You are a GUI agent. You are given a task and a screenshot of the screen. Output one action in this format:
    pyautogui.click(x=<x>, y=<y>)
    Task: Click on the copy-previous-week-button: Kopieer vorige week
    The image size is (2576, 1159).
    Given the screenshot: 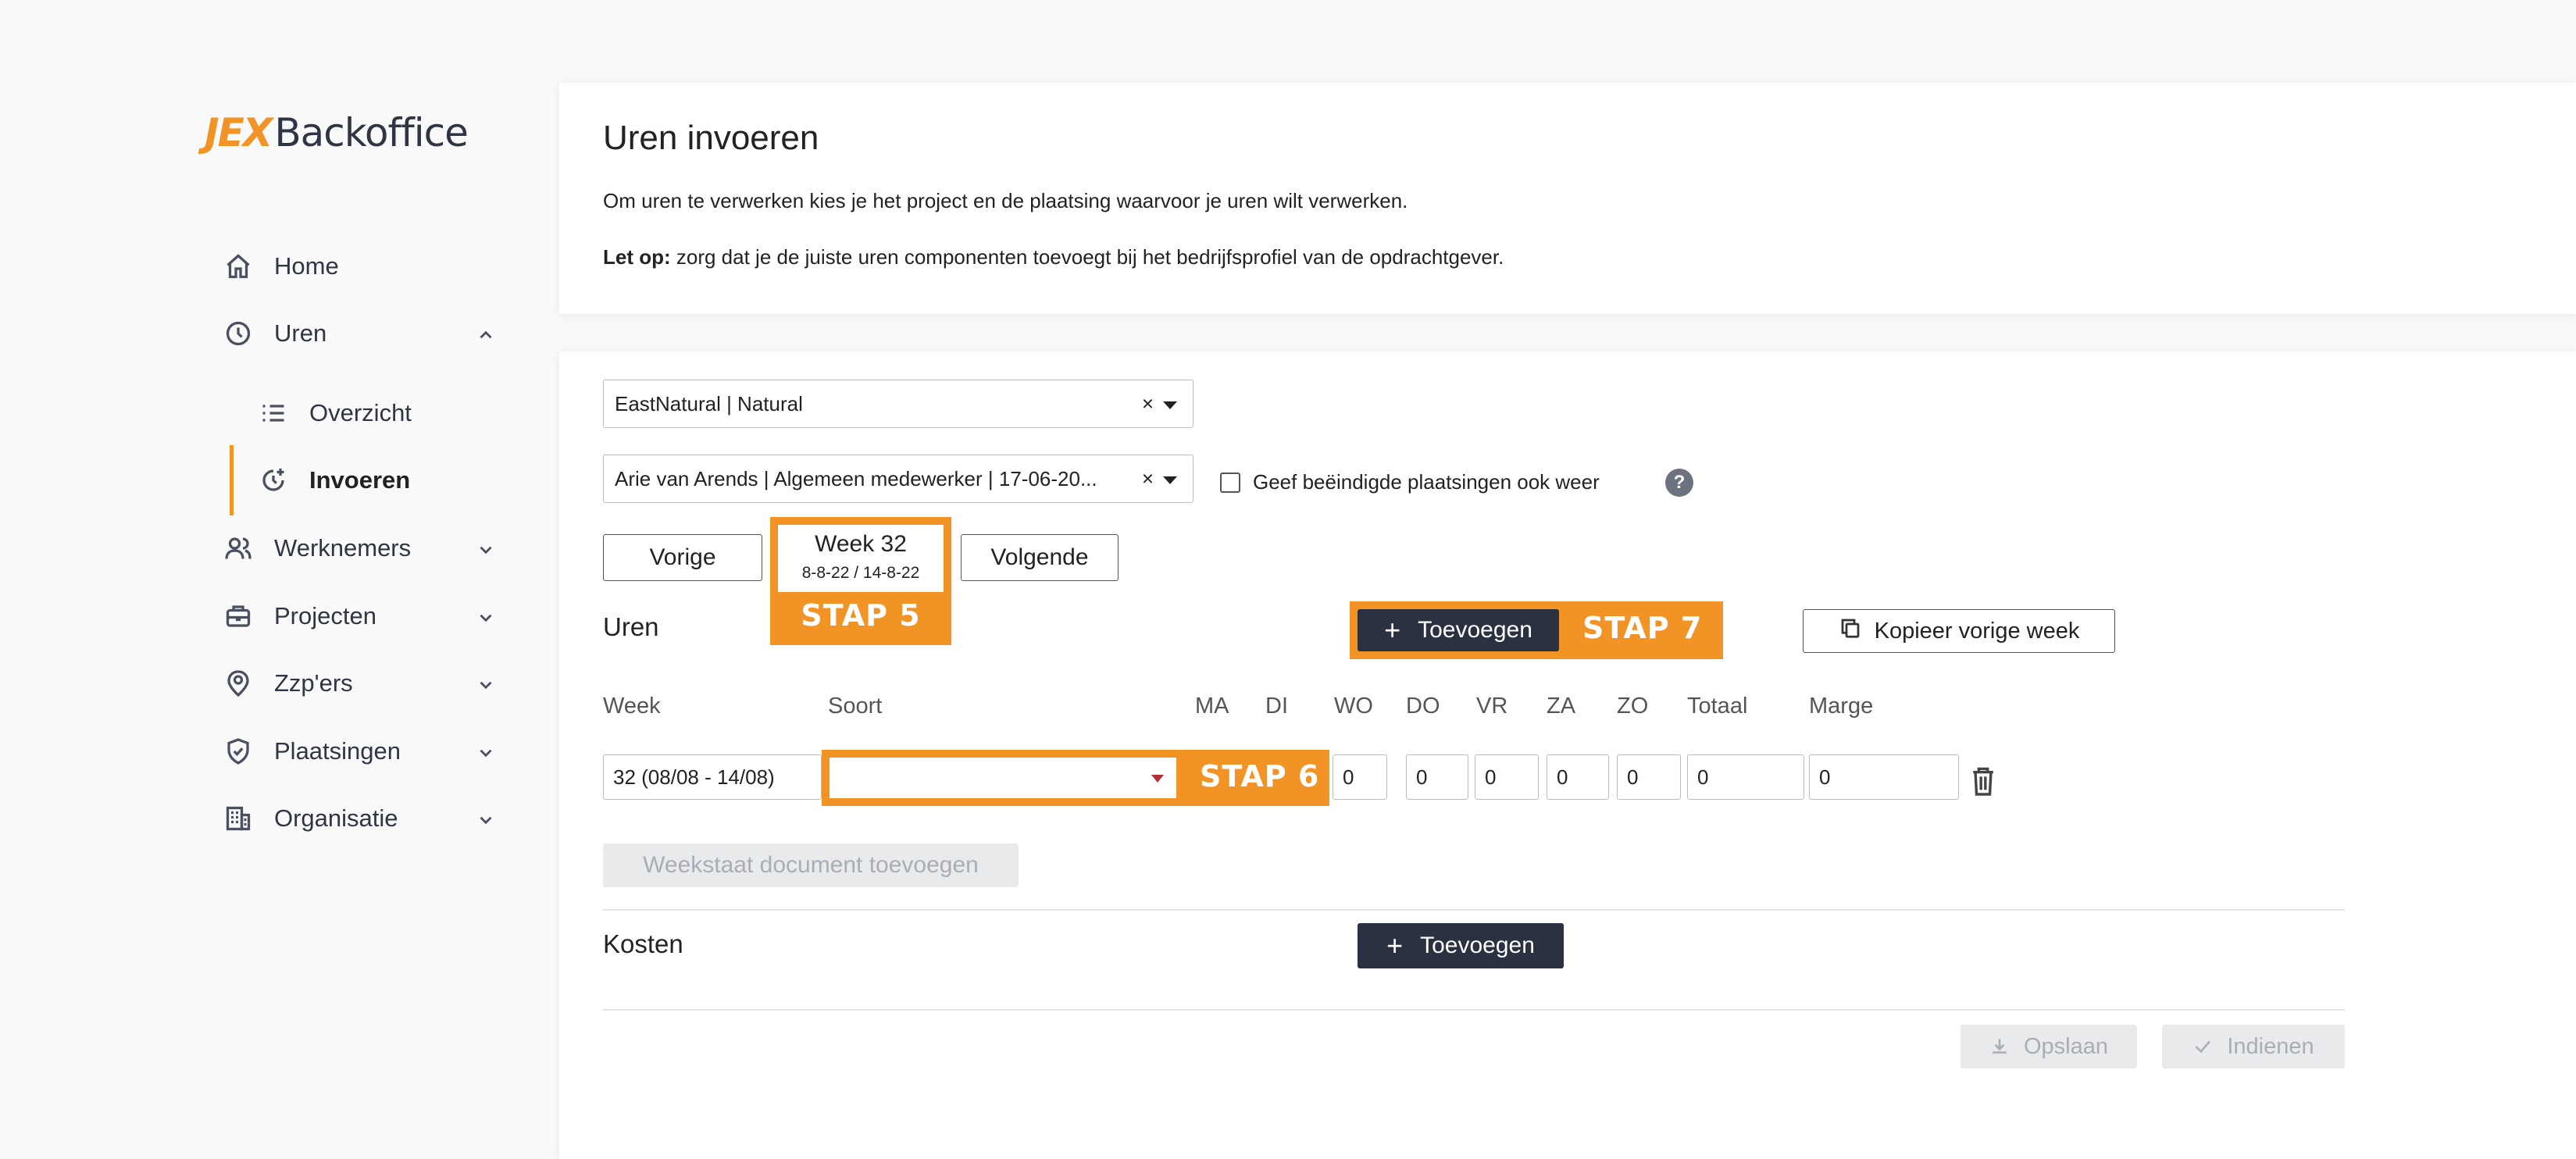 What is the action you would take?
    pyautogui.click(x=1959, y=631)
    